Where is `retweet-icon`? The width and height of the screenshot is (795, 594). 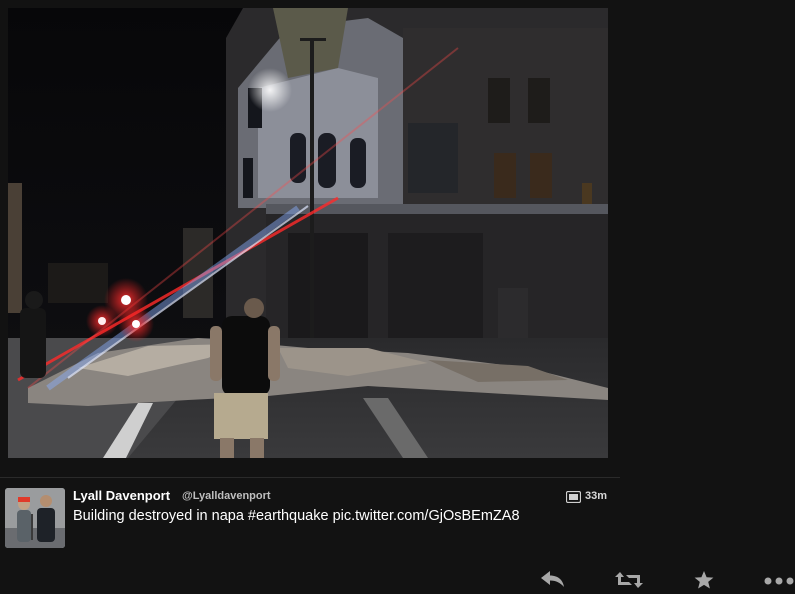
retweet-icon is located at coordinates (629, 580).